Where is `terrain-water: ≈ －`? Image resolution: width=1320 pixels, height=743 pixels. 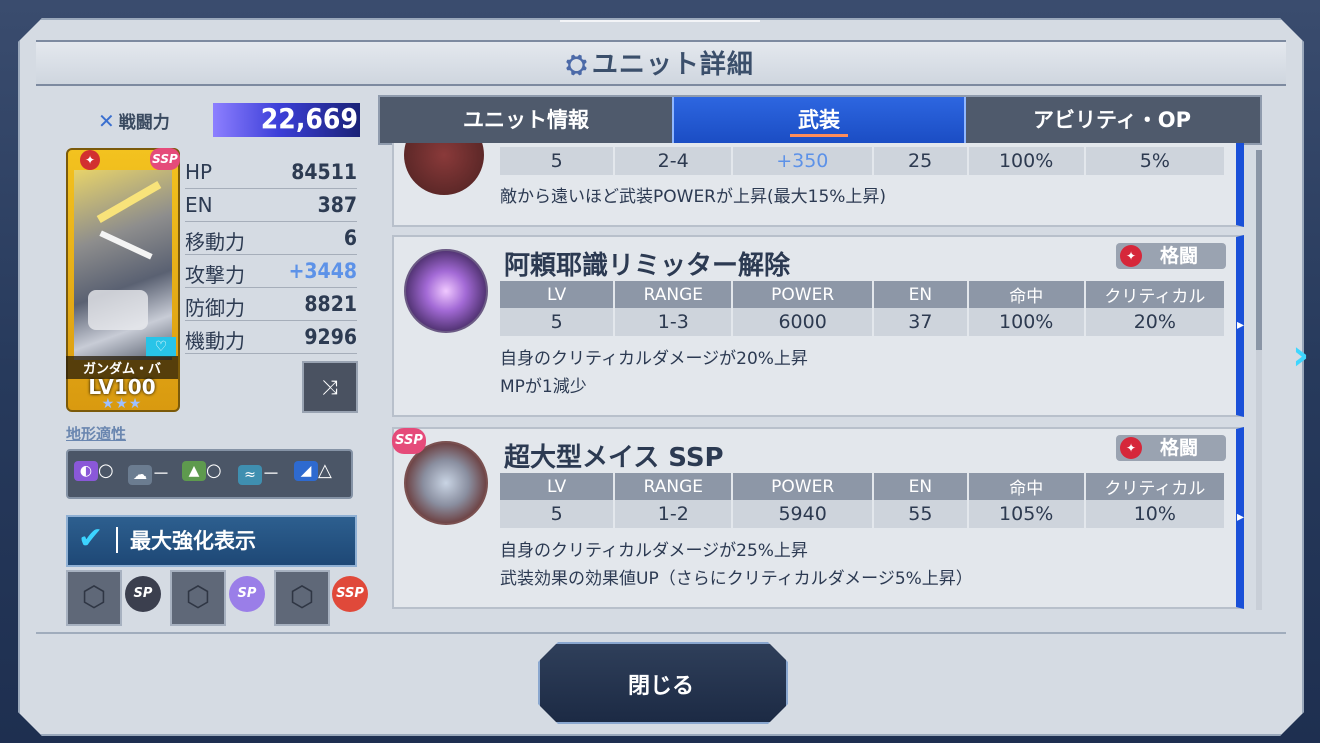 terrain-water: ≈ － is located at coordinates (263, 473).